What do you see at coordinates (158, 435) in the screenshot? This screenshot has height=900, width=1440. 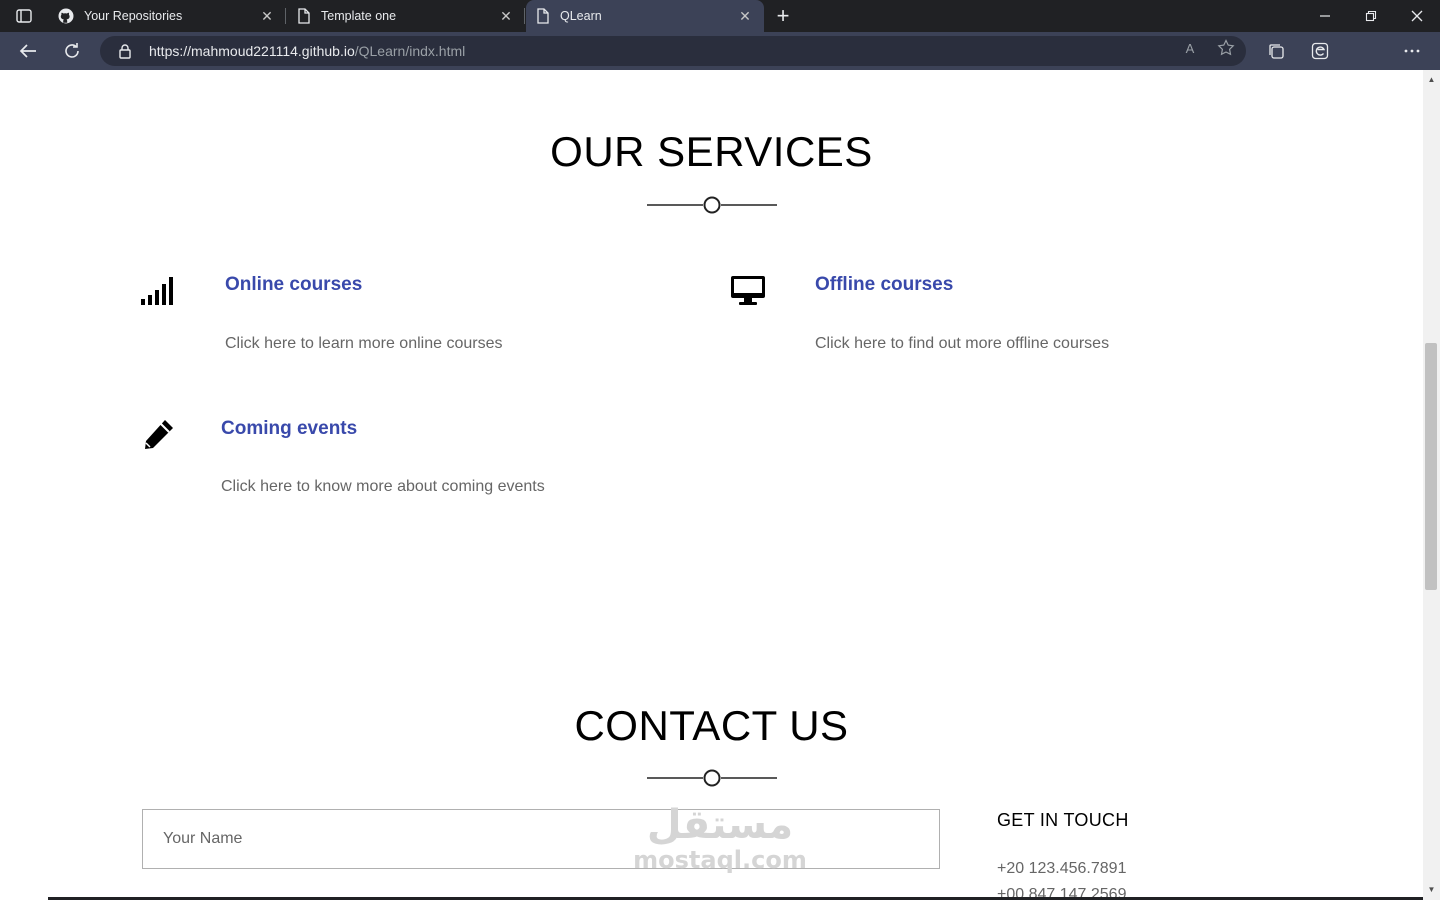 I see `pencil-icon` at bounding box center [158, 435].